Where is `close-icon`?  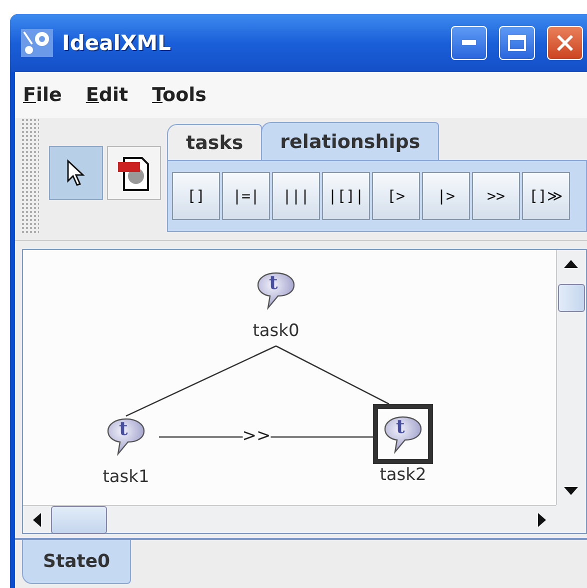 close-icon is located at coordinates (565, 43).